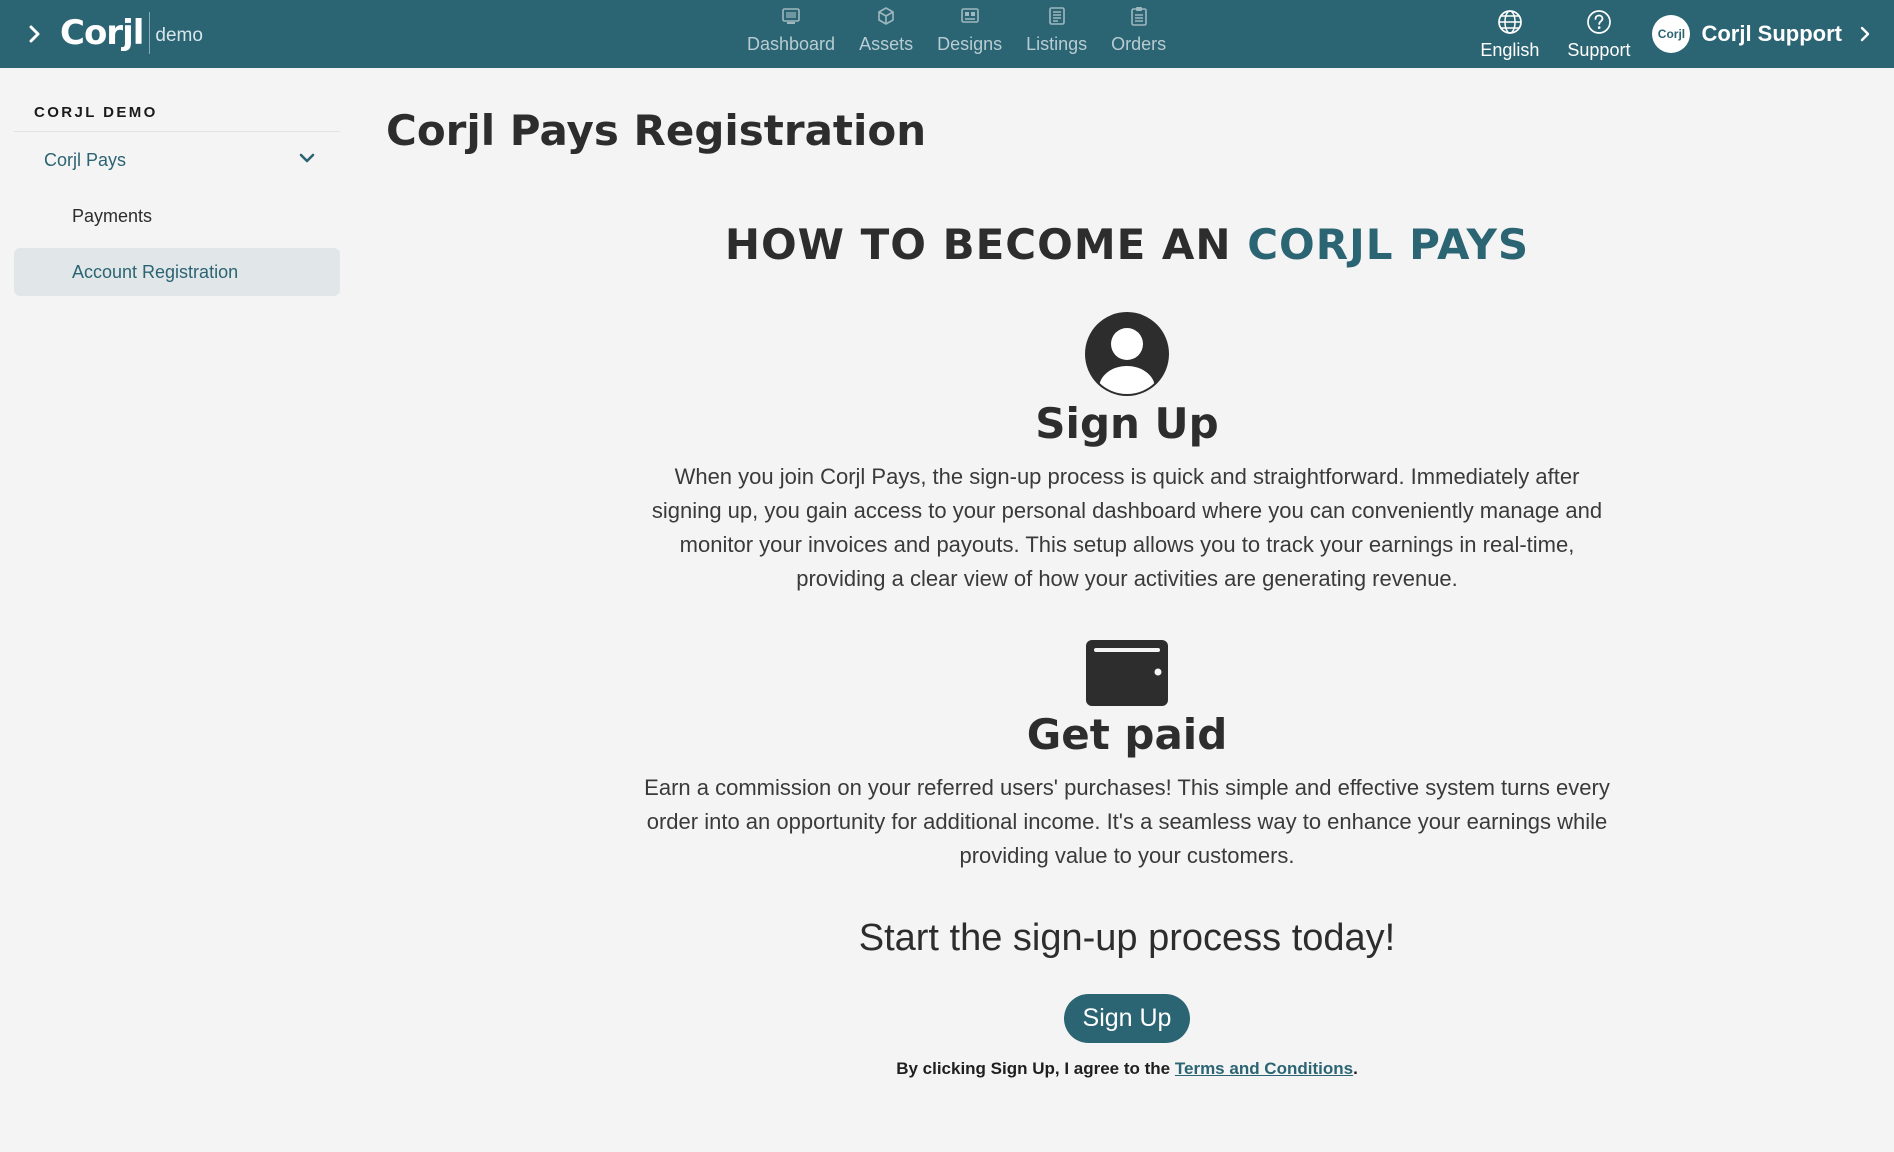 The width and height of the screenshot is (1894, 1152). I want to click on header-tools: English Support Corjl Corjl Support, so click(1676, 34).